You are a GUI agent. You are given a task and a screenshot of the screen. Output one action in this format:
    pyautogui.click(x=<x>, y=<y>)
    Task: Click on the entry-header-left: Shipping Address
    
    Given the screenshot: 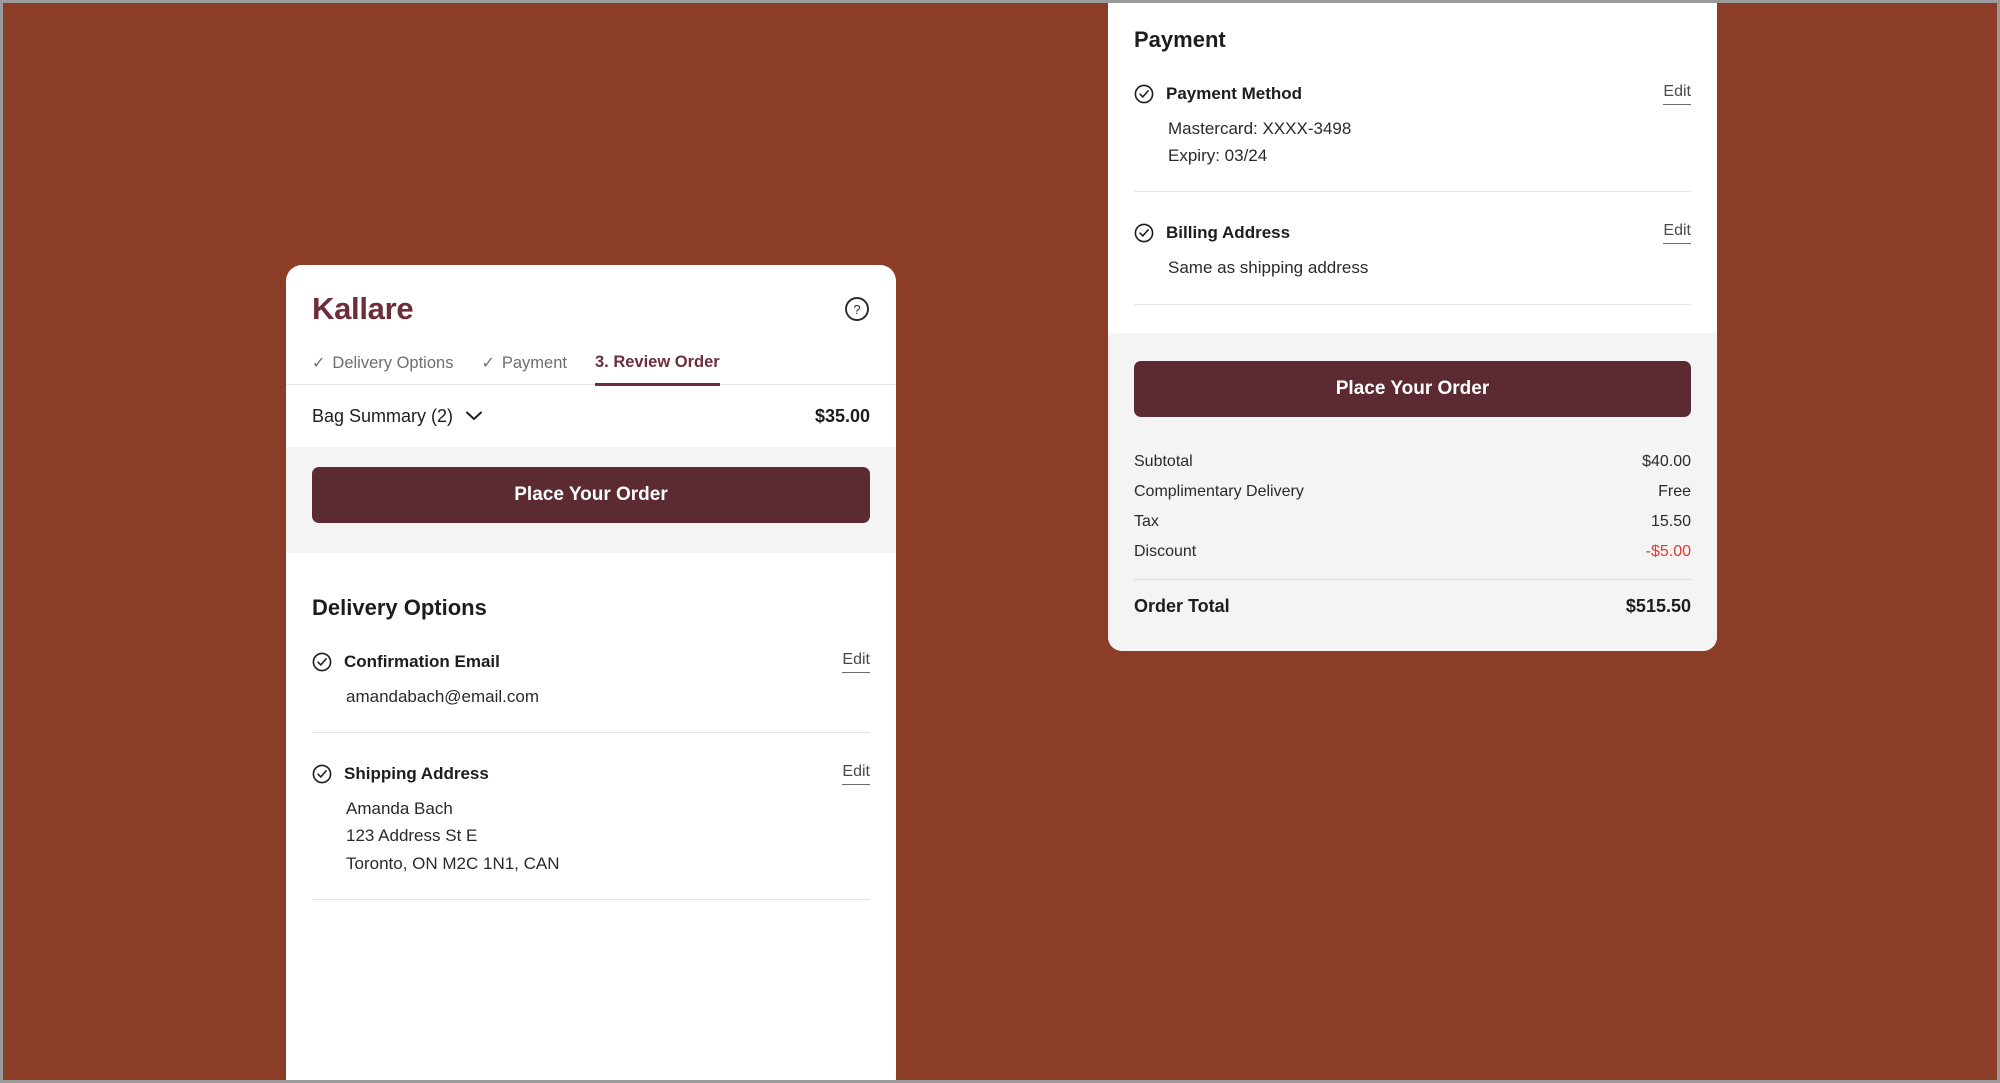 What is the action you would take?
    pyautogui.click(x=400, y=774)
    